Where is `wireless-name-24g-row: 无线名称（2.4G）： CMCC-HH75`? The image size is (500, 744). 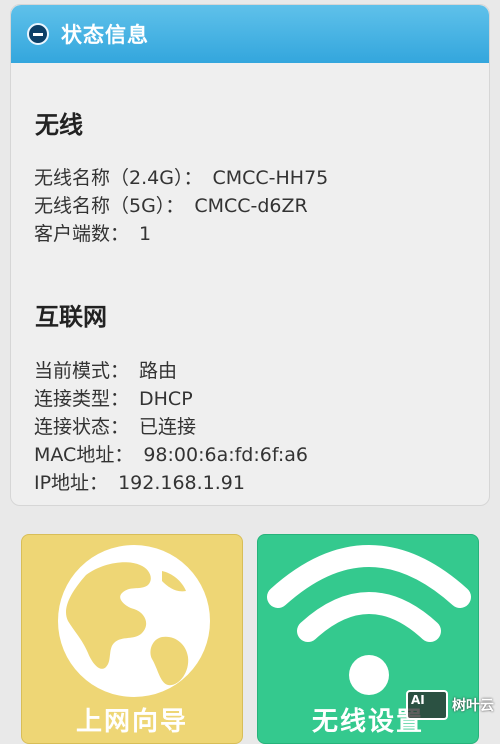 wireless-name-24g-row: 无线名称（2.4G）： CMCC-HH75 is located at coordinates (181, 176).